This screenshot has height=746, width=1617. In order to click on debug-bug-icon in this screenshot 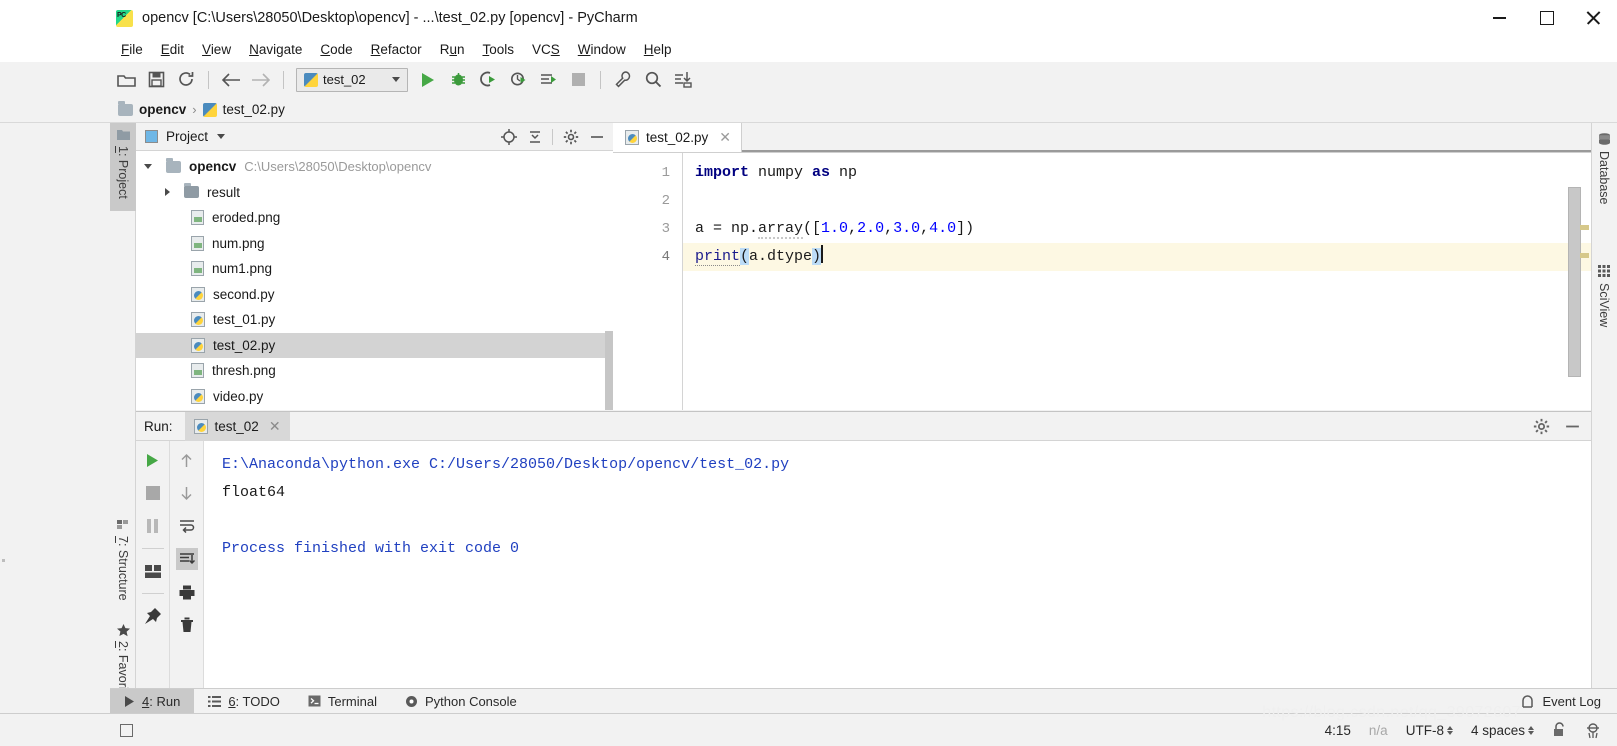, I will do `click(458, 80)`.